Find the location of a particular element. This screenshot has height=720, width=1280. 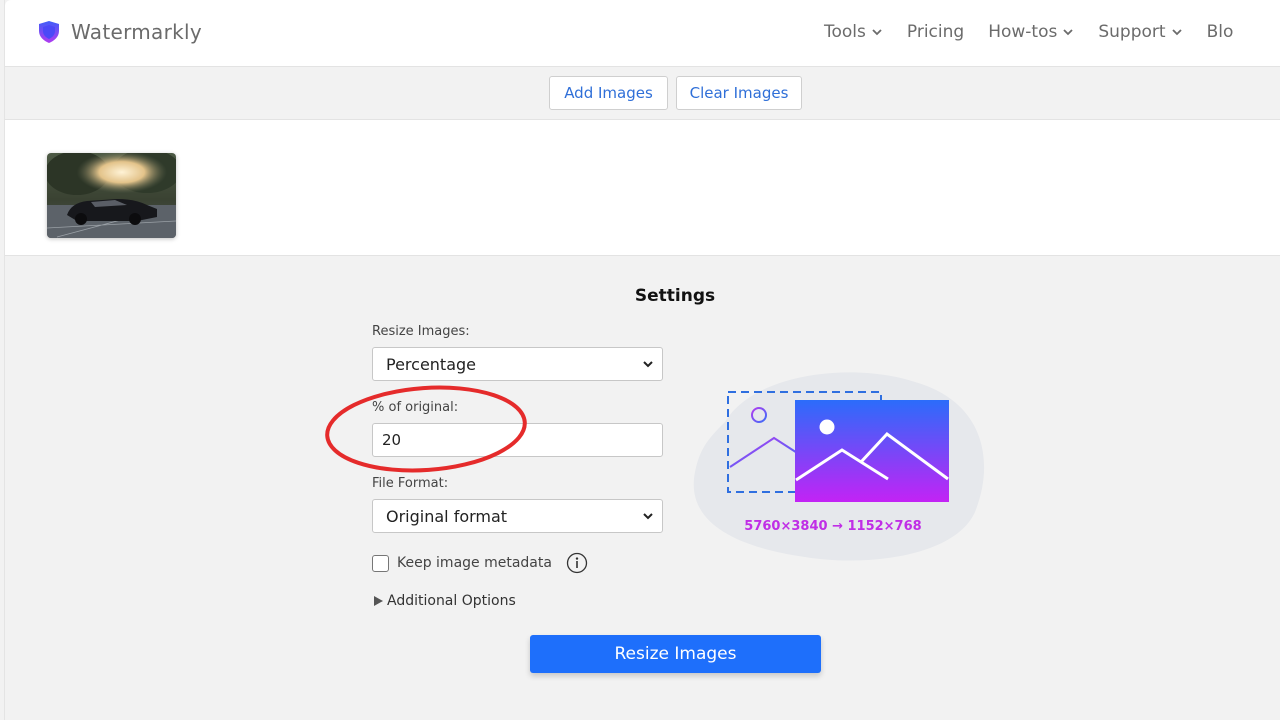

add-images-button: Add Images is located at coordinates (608, 93).